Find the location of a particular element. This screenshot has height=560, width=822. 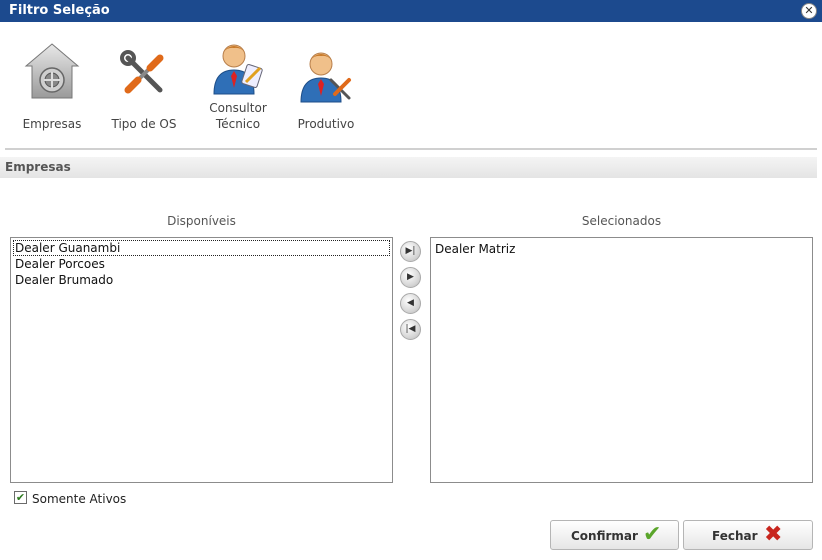

tools-icon is located at coordinates (144, 75).